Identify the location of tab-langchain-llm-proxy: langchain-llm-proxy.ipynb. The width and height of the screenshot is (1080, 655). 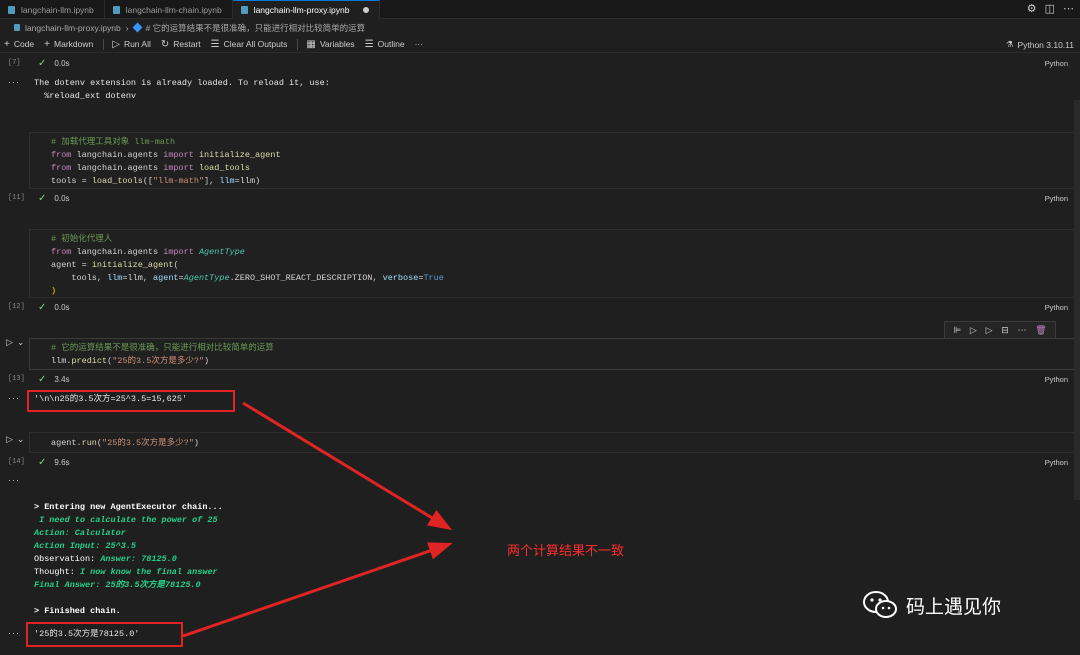
(306, 9).